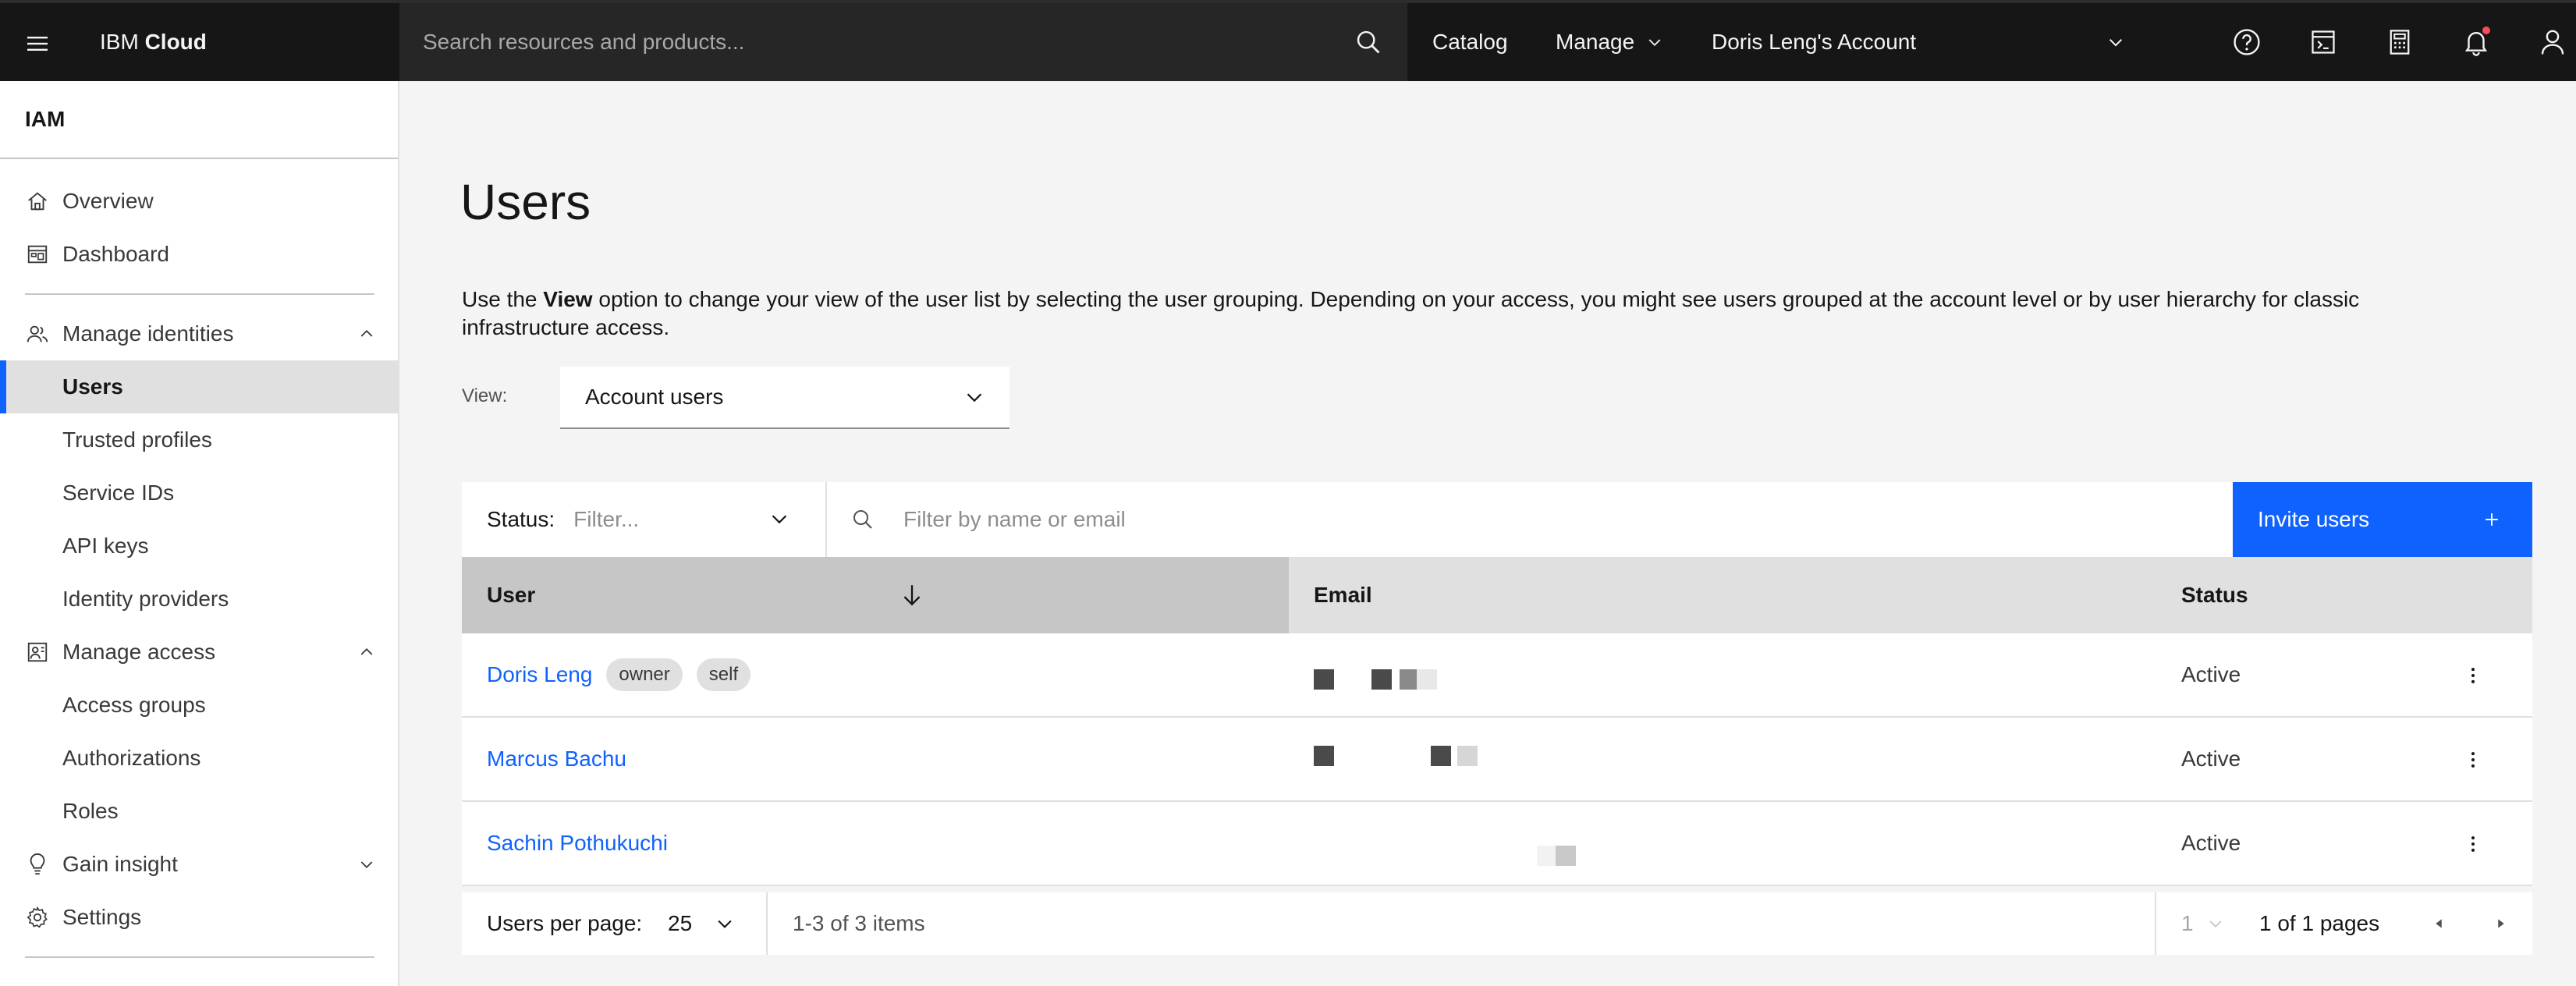 This screenshot has width=2576, height=986. I want to click on user-avatar-icon, so click(2552, 42).